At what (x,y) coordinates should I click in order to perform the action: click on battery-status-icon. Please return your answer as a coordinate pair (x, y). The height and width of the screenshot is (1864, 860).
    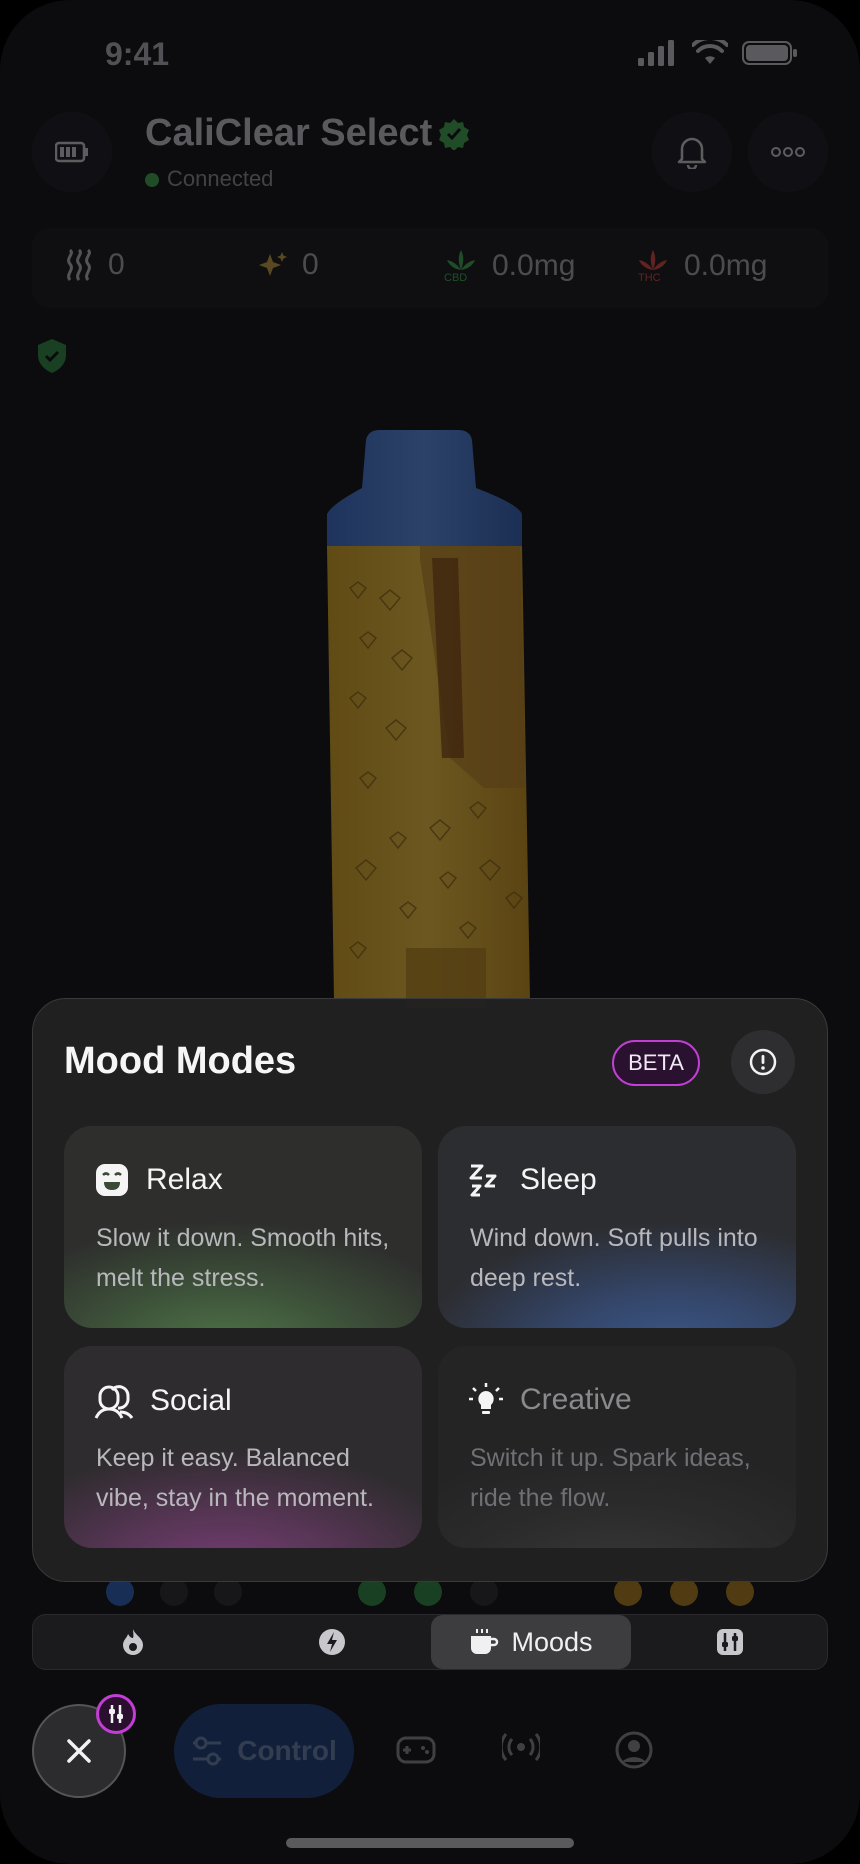
    Looking at the image, I should click on (769, 53).